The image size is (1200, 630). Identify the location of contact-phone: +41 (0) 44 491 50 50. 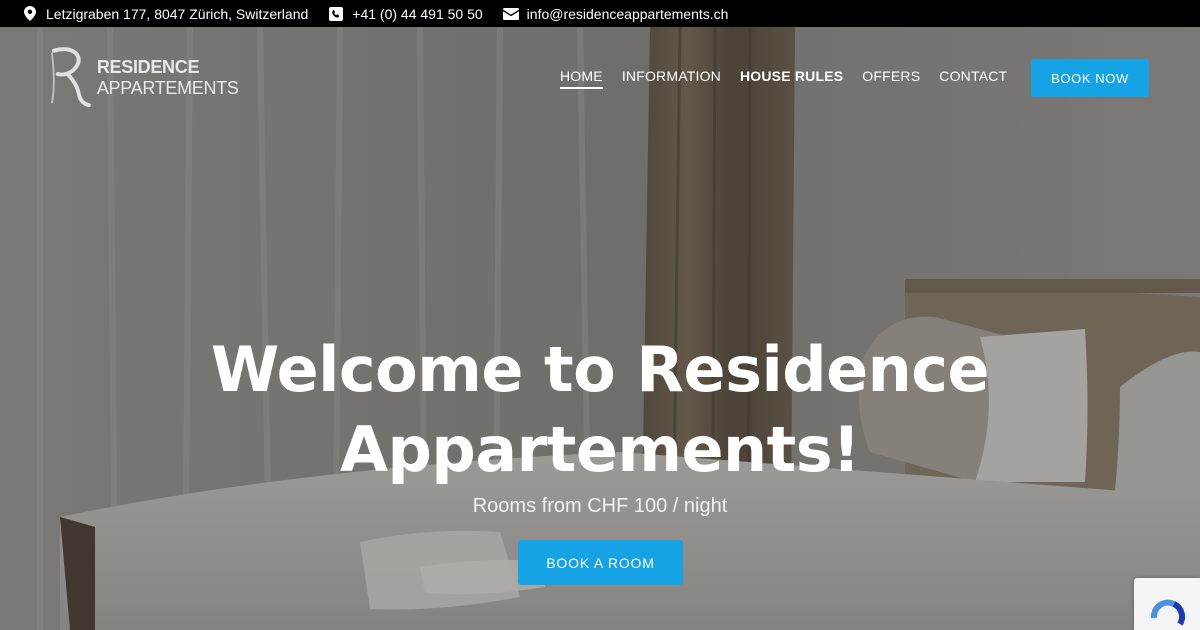
(405, 13).